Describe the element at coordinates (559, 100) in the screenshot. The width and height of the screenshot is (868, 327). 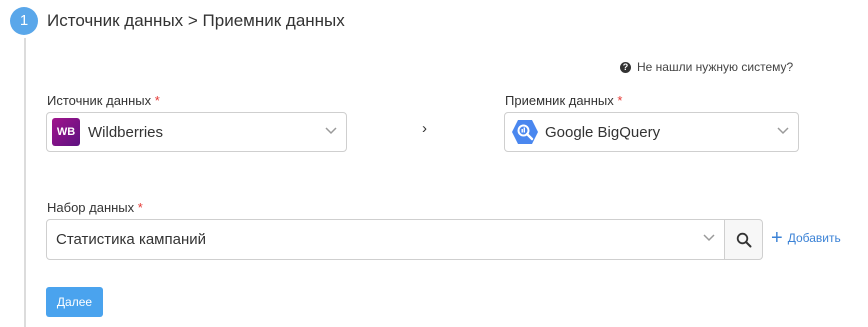
I see `destination-label-text: Приемник данных` at that location.